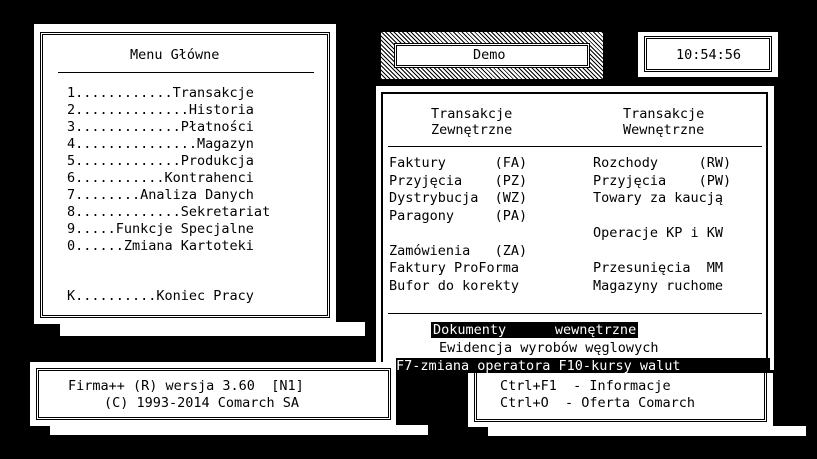  I want to click on external-transaction-item: Zamówienia (ZA), so click(458, 251).